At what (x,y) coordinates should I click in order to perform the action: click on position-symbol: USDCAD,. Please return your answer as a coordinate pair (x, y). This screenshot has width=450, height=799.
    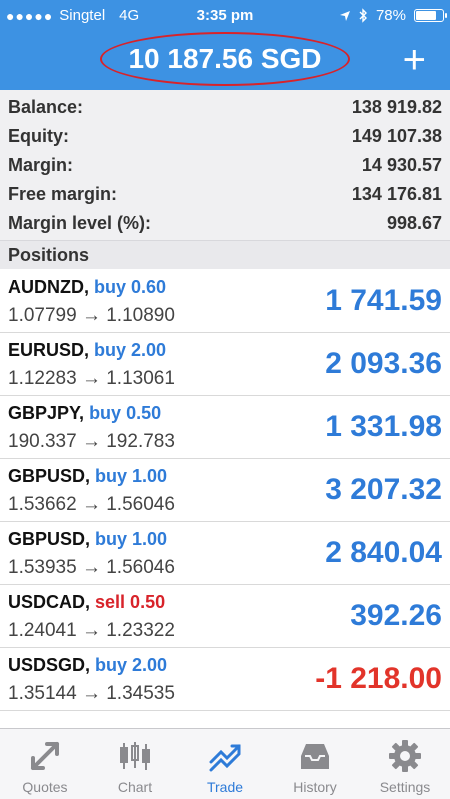
    Looking at the image, I should click on (49, 602).